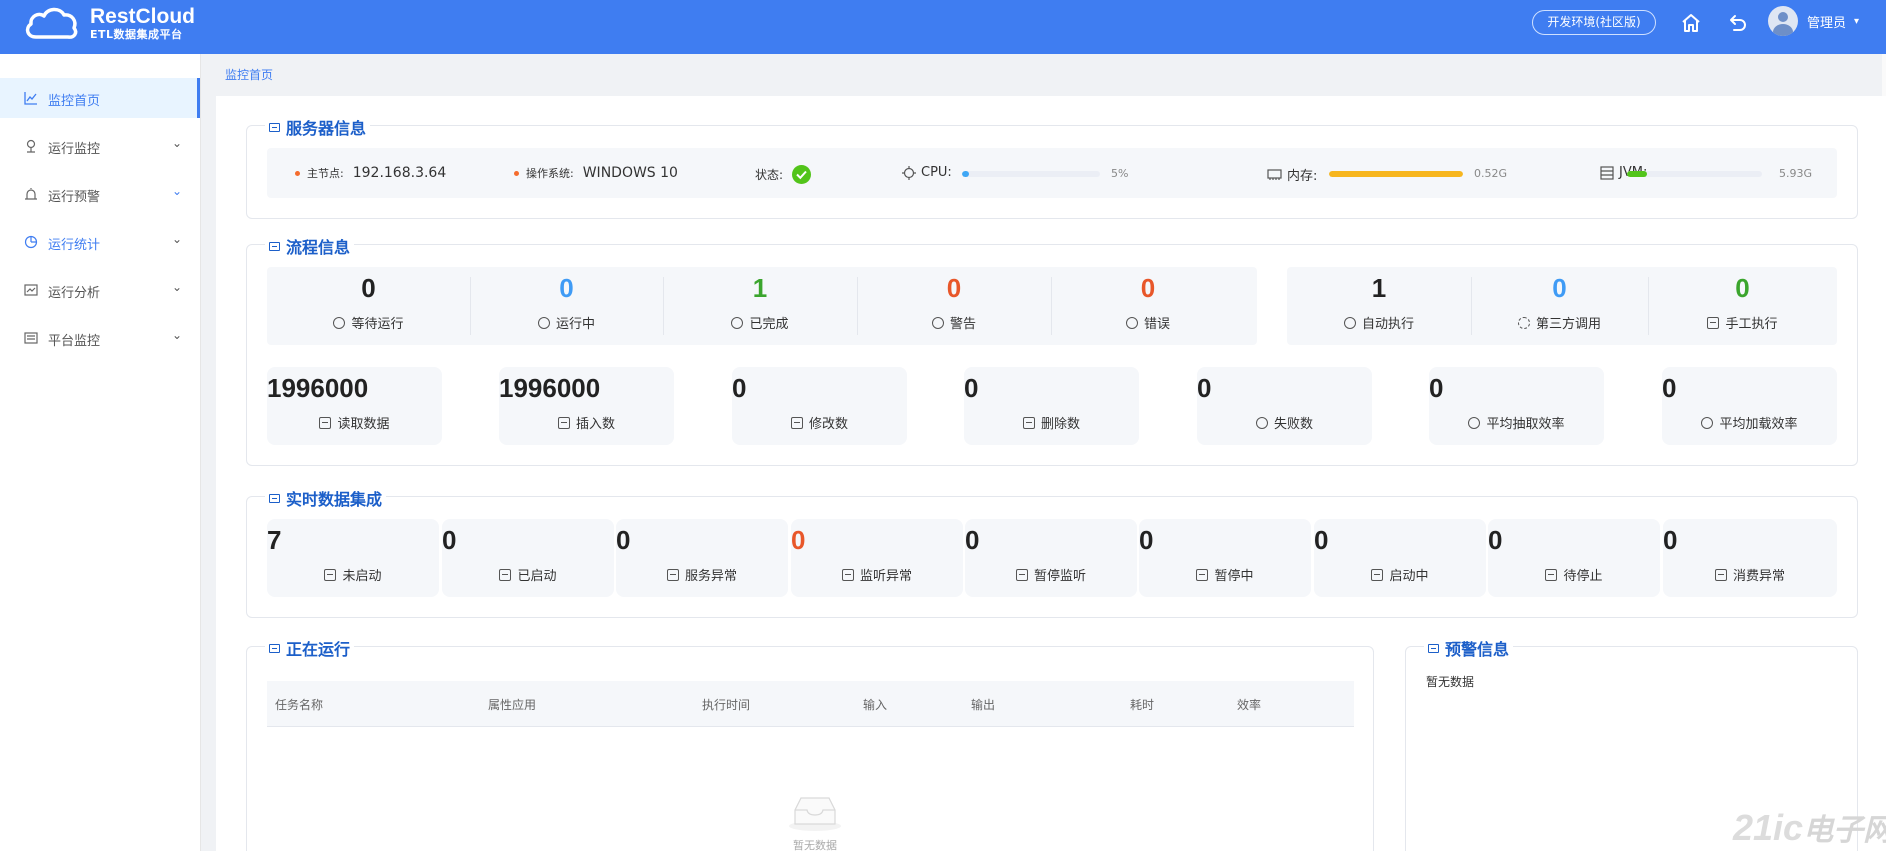 The height and width of the screenshot is (851, 1886). Describe the element at coordinates (1516, 406) in the screenshot. I see `metric-avg-extract: 0 平均抽取效率` at that location.